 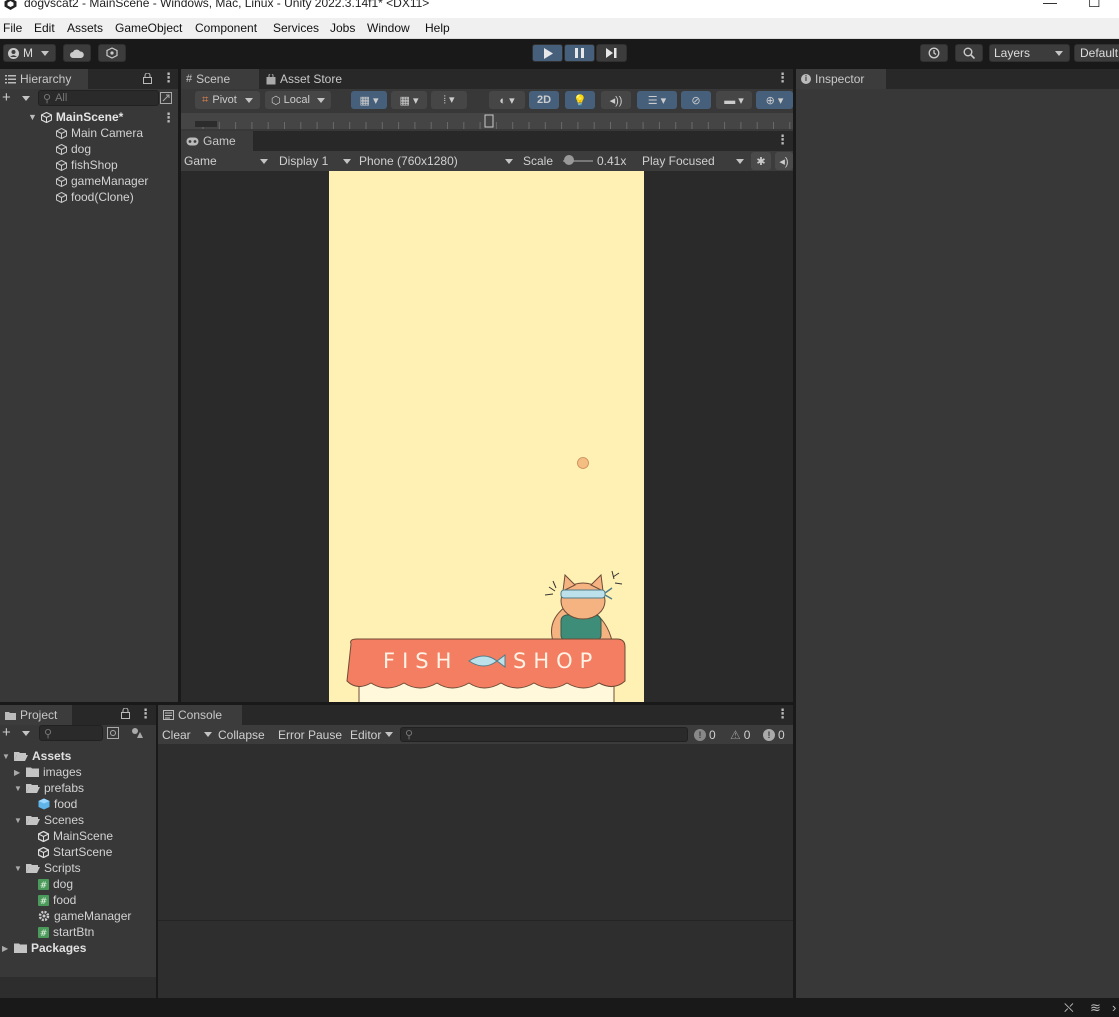 I want to click on project-menu-icon: ⋮, so click(x=145, y=713).